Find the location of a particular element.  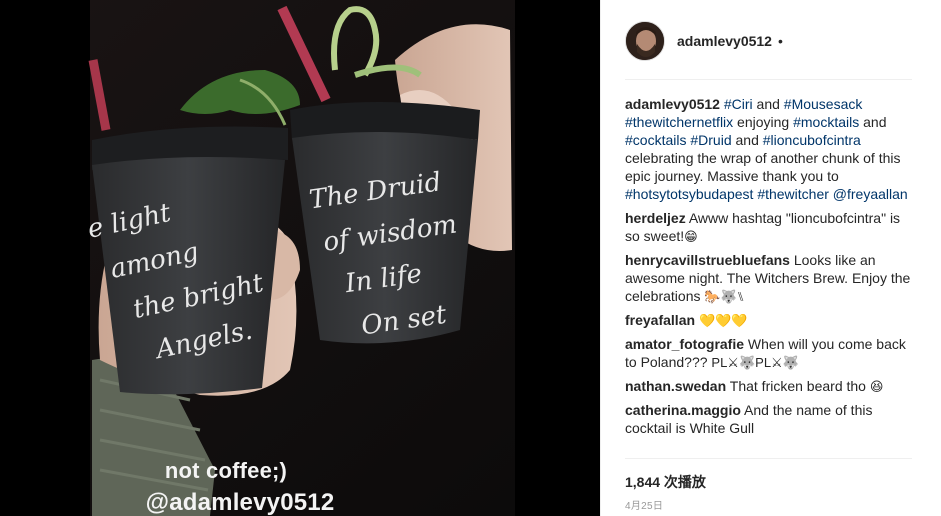

hashtag-link: #cocktails is located at coordinates (655, 140).